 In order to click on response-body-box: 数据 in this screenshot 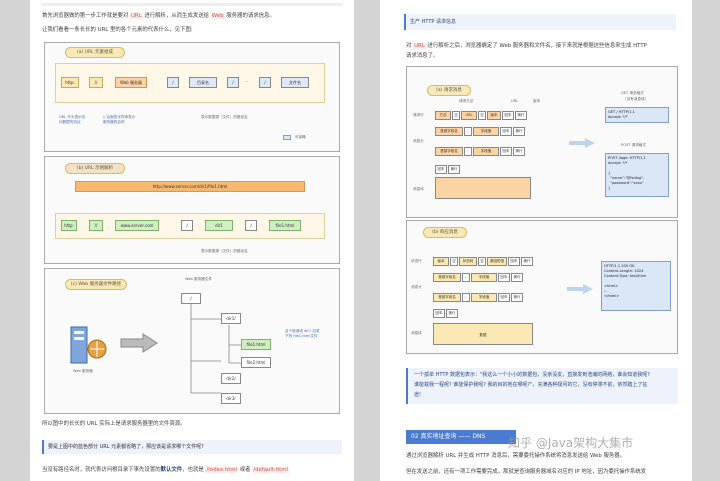, I will do `click(483, 334)`.